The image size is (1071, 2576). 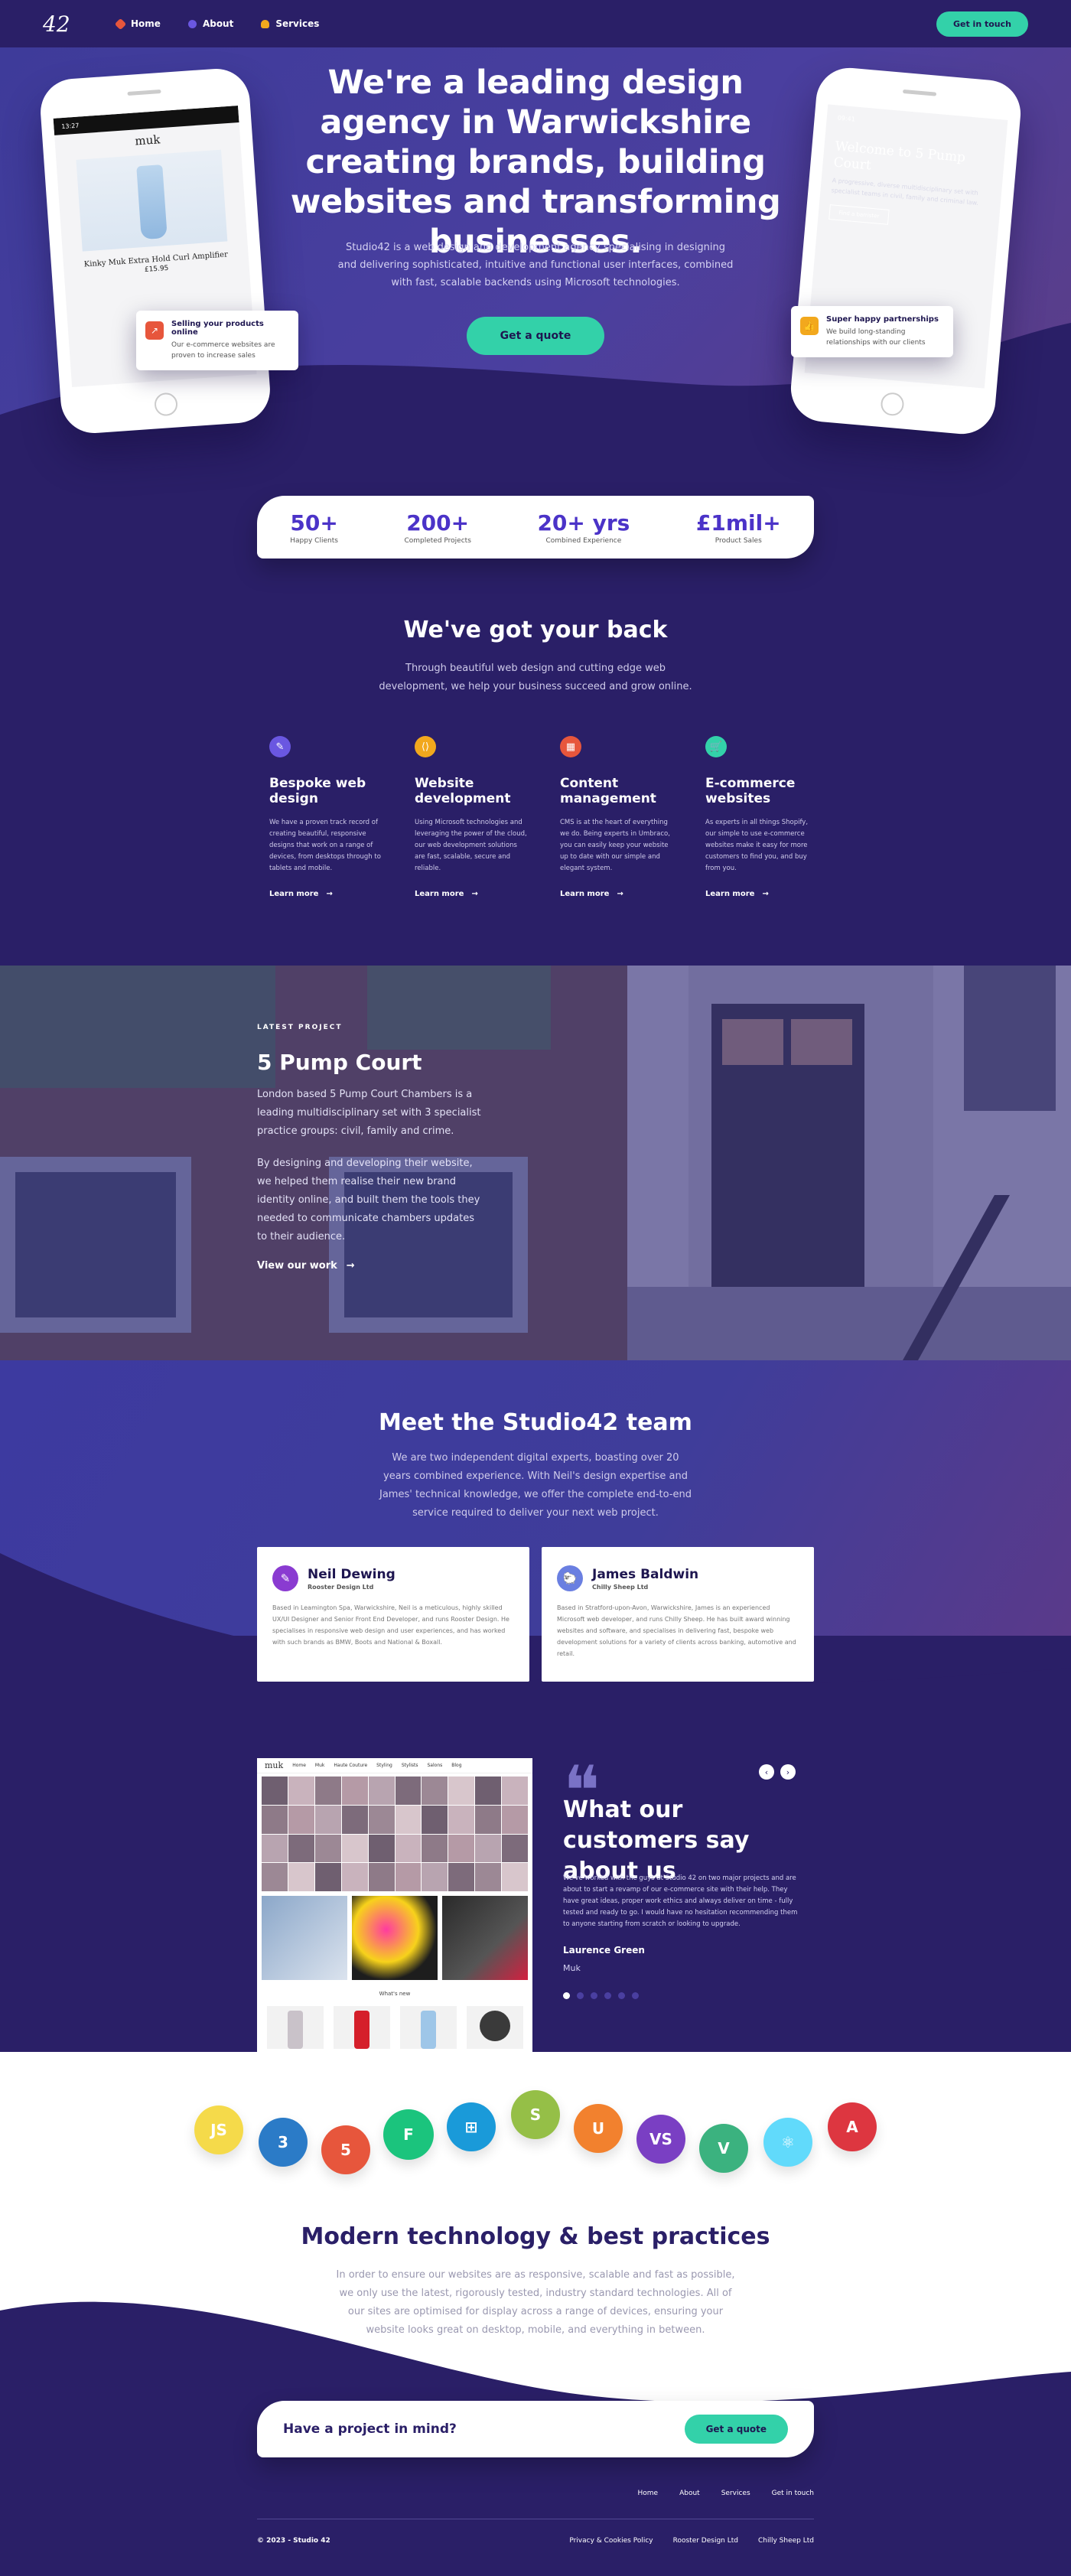 What do you see at coordinates (154, 331) in the screenshot?
I see `chart-icon: ↗` at bounding box center [154, 331].